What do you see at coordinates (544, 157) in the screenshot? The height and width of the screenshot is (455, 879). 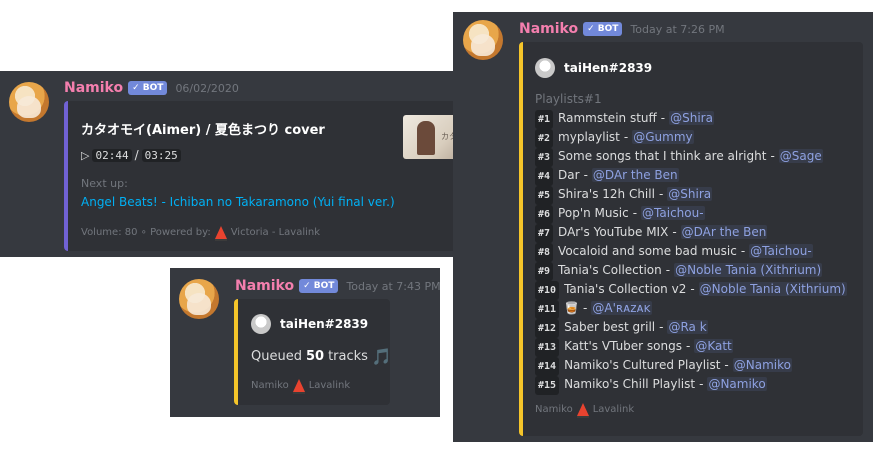 I see `playlist-number: #3` at bounding box center [544, 157].